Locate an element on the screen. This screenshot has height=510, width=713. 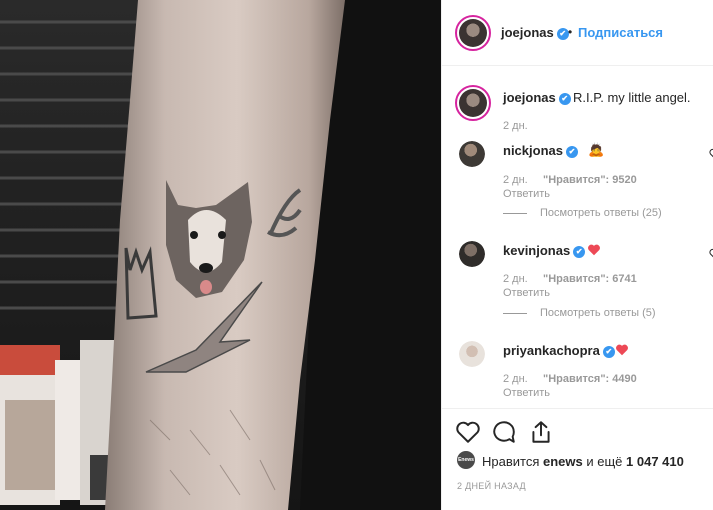
comment-avatar-priyankachopra is located at coordinates (472, 354).